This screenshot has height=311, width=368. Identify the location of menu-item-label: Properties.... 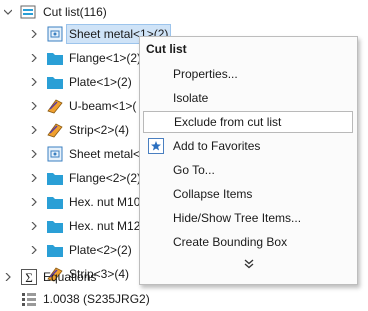
(205, 74).